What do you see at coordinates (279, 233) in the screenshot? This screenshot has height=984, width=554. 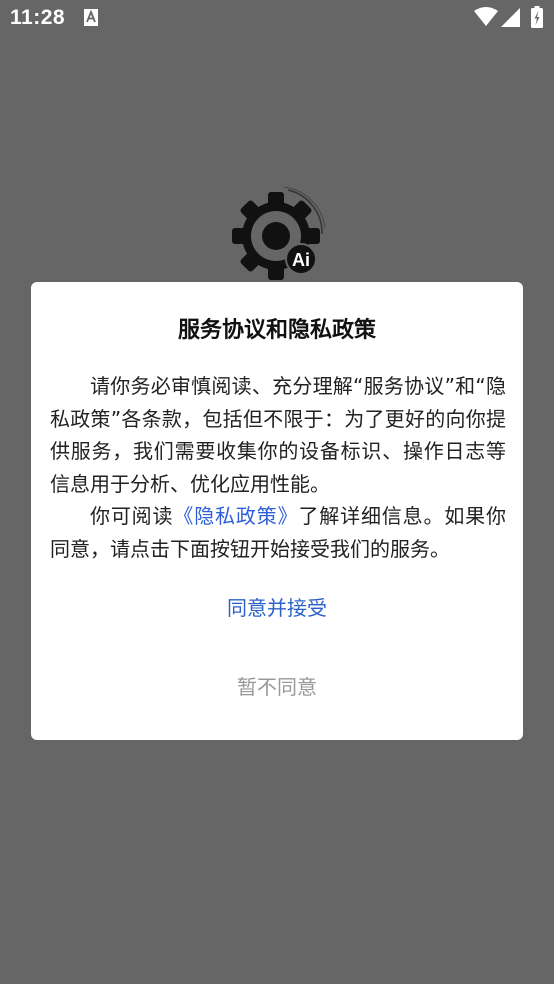 I see `gear-ai-icon: Ai` at bounding box center [279, 233].